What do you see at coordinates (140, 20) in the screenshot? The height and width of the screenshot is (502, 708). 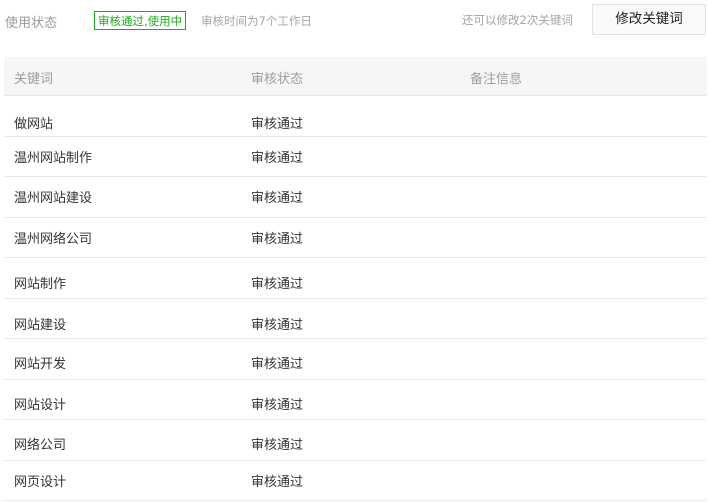 I see `status-badge: 审核通过,使用中` at bounding box center [140, 20].